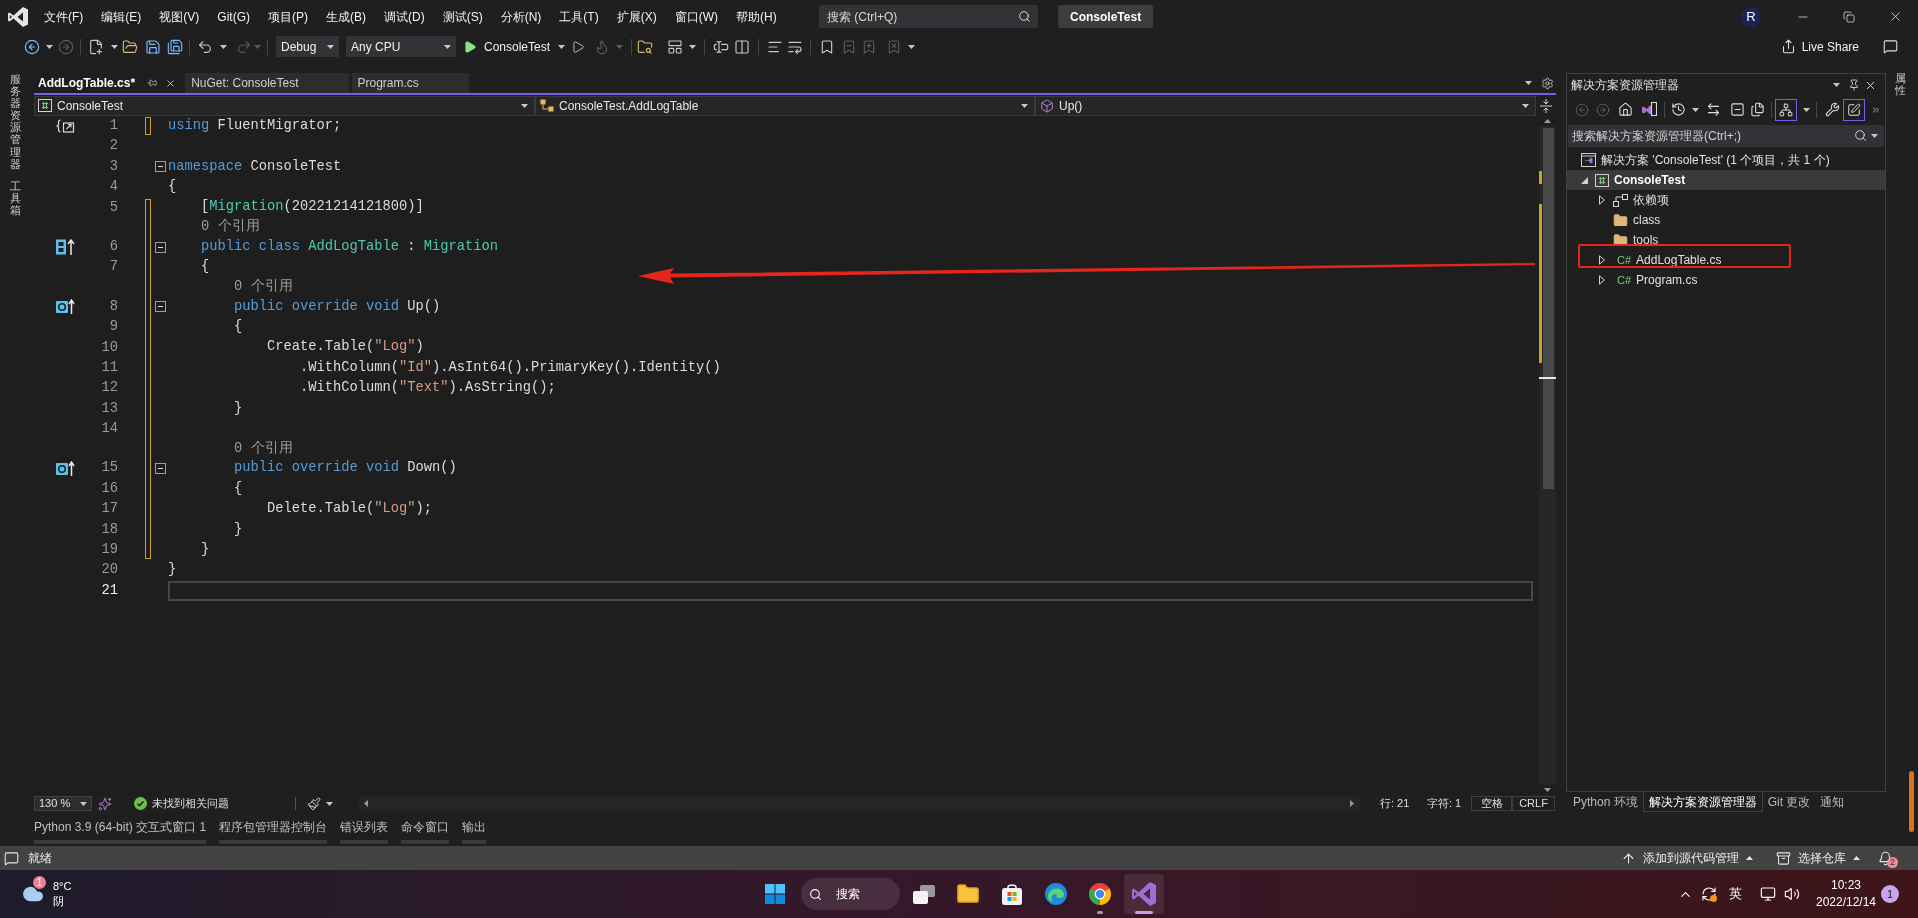 This screenshot has height=918, width=1918. What do you see at coordinates (15, 121) in the screenshot?
I see `dock-tab: 服务器资源管理器` at bounding box center [15, 121].